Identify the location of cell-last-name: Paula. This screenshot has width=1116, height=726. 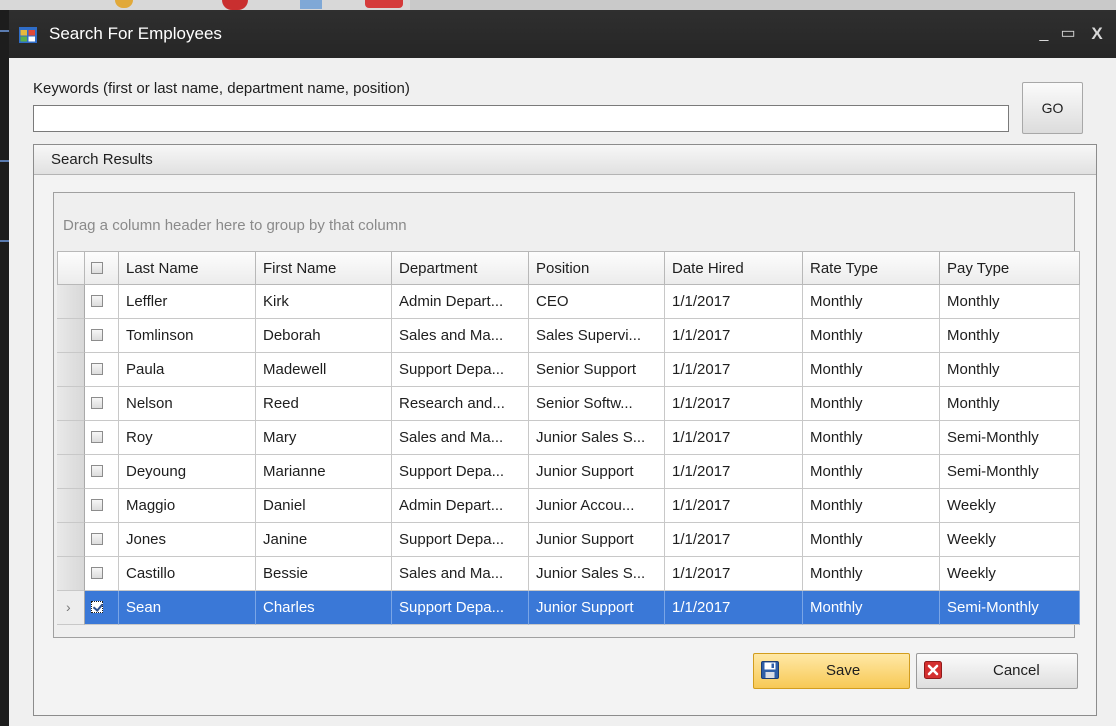
(187, 370).